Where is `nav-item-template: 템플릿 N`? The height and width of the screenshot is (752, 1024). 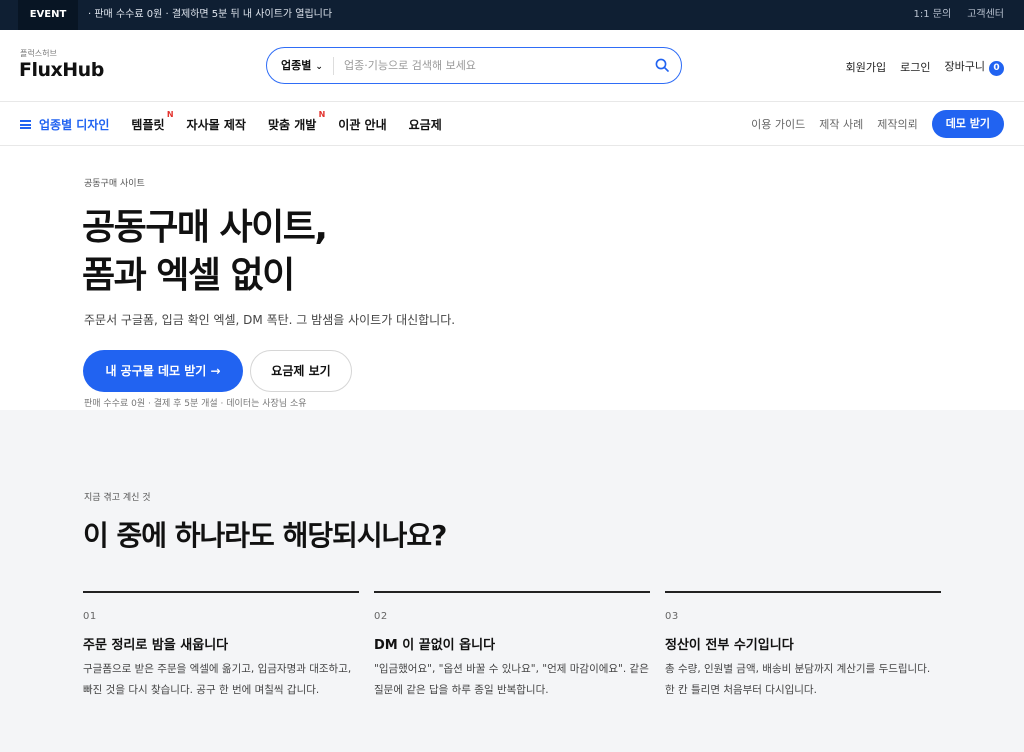
nav-item-template: 템플릿 N is located at coordinates (152, 121).